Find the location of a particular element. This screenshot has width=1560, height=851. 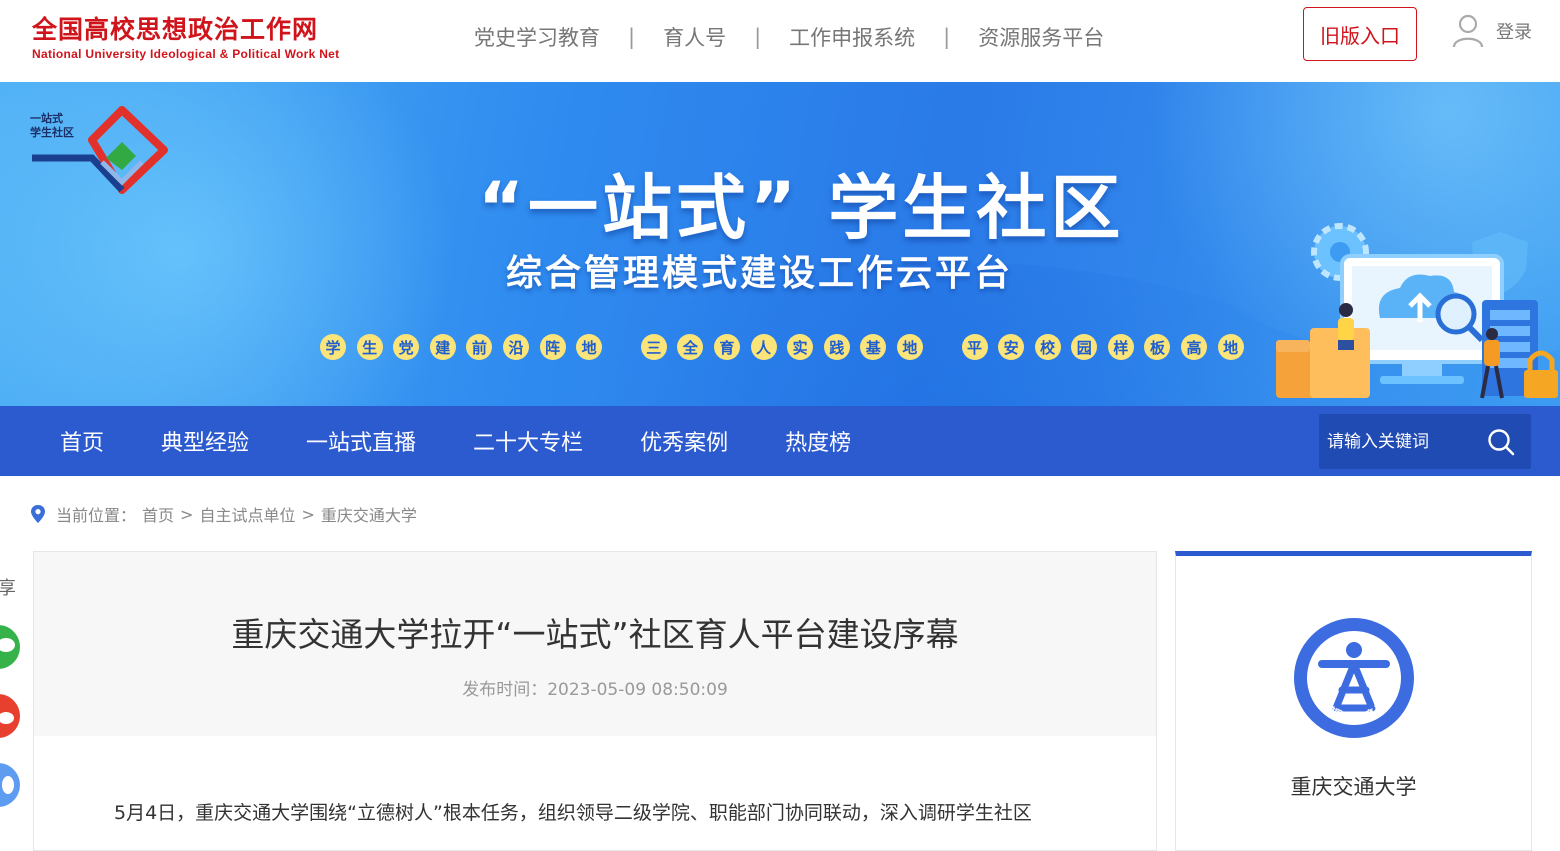

nav-home: 首页 is located at coordinates (82, 441).